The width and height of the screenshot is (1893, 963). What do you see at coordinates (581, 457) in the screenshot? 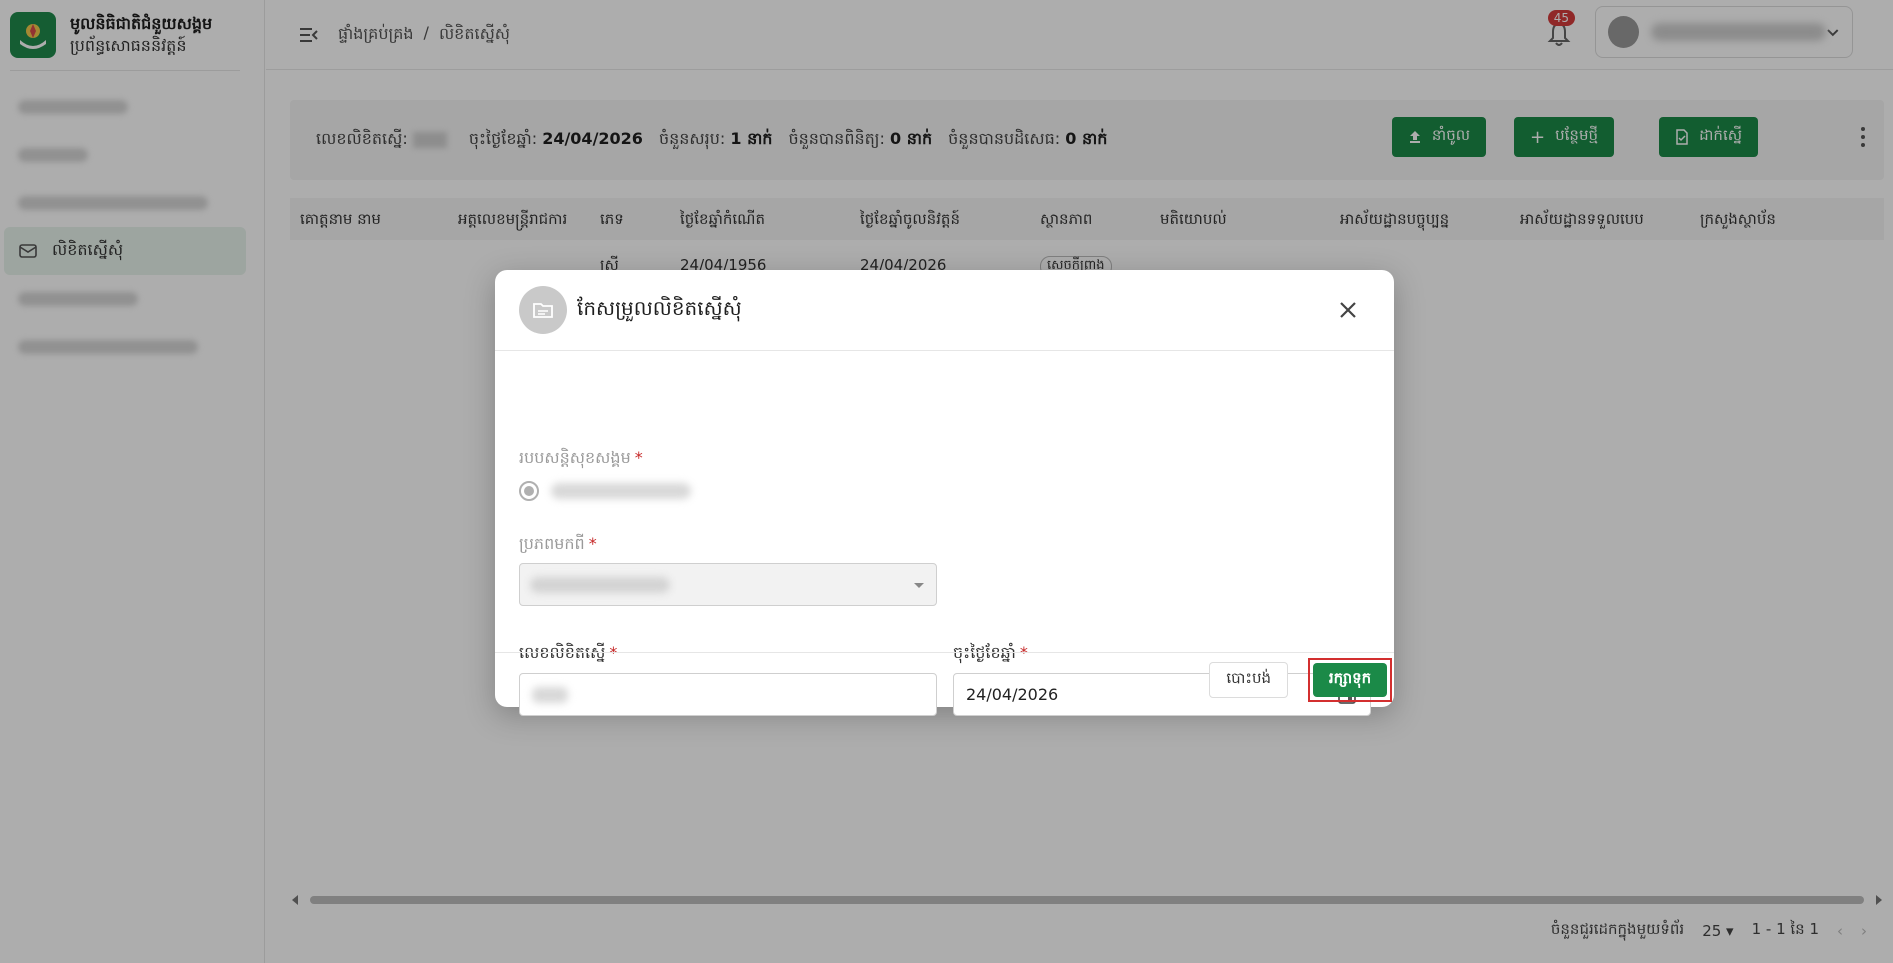
I see `social-scheme-label: របបសន្តិសុខសង្គម *` at bounding box center [581, 457].